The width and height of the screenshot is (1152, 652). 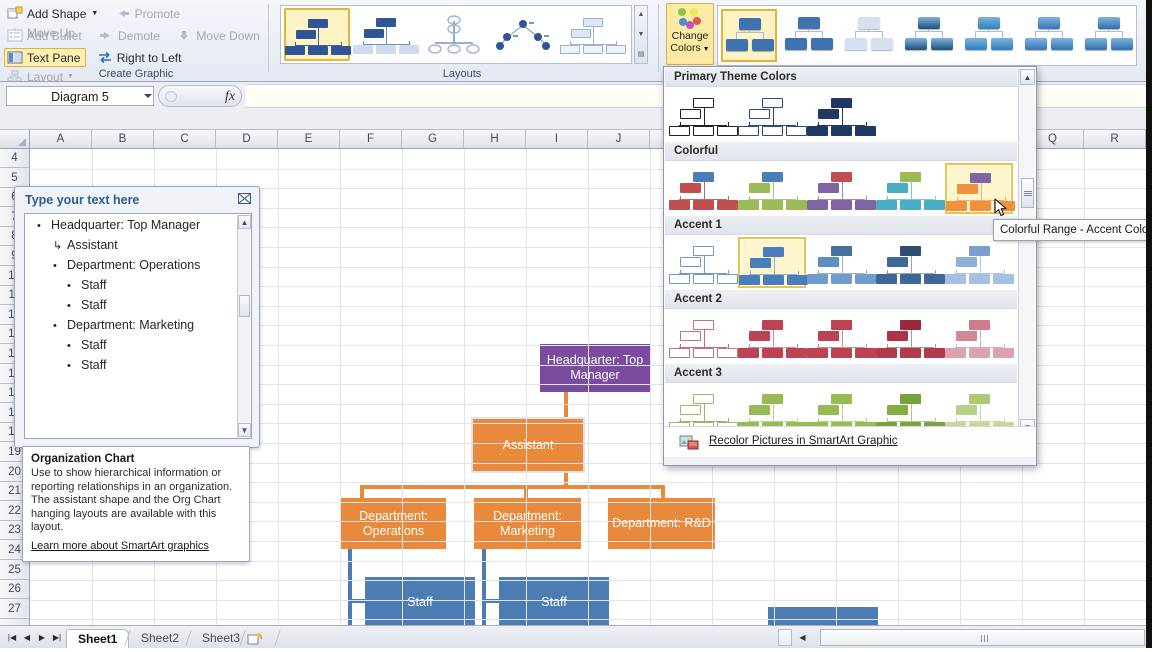 What do you see at coordinates (45, 57) in the screenshot?
I see `text-pane-button: Text Pane` at bounding box center [45, 57].